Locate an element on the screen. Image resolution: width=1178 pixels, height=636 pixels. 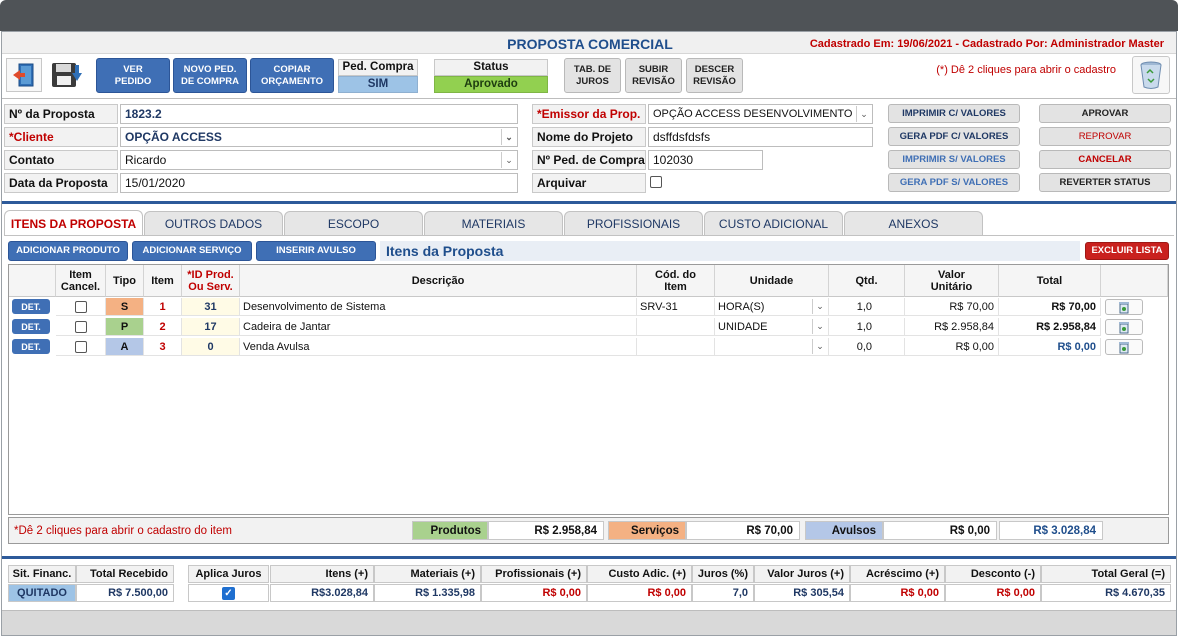
cancelar-button: CANCELAR is located at coordinates (1105, 159).